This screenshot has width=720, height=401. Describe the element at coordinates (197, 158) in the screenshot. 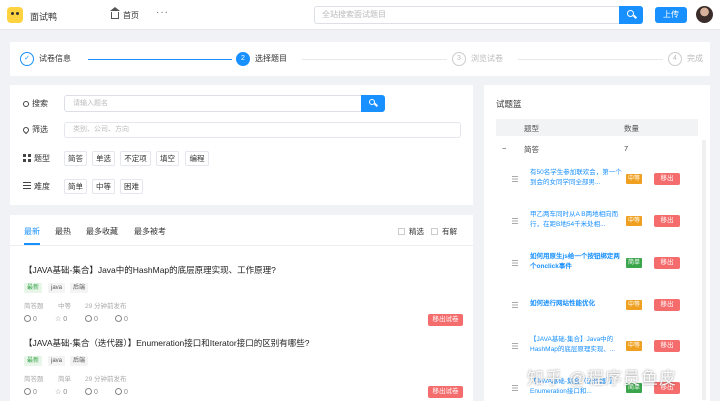

I see `type-option-coding: 编程` at that location.